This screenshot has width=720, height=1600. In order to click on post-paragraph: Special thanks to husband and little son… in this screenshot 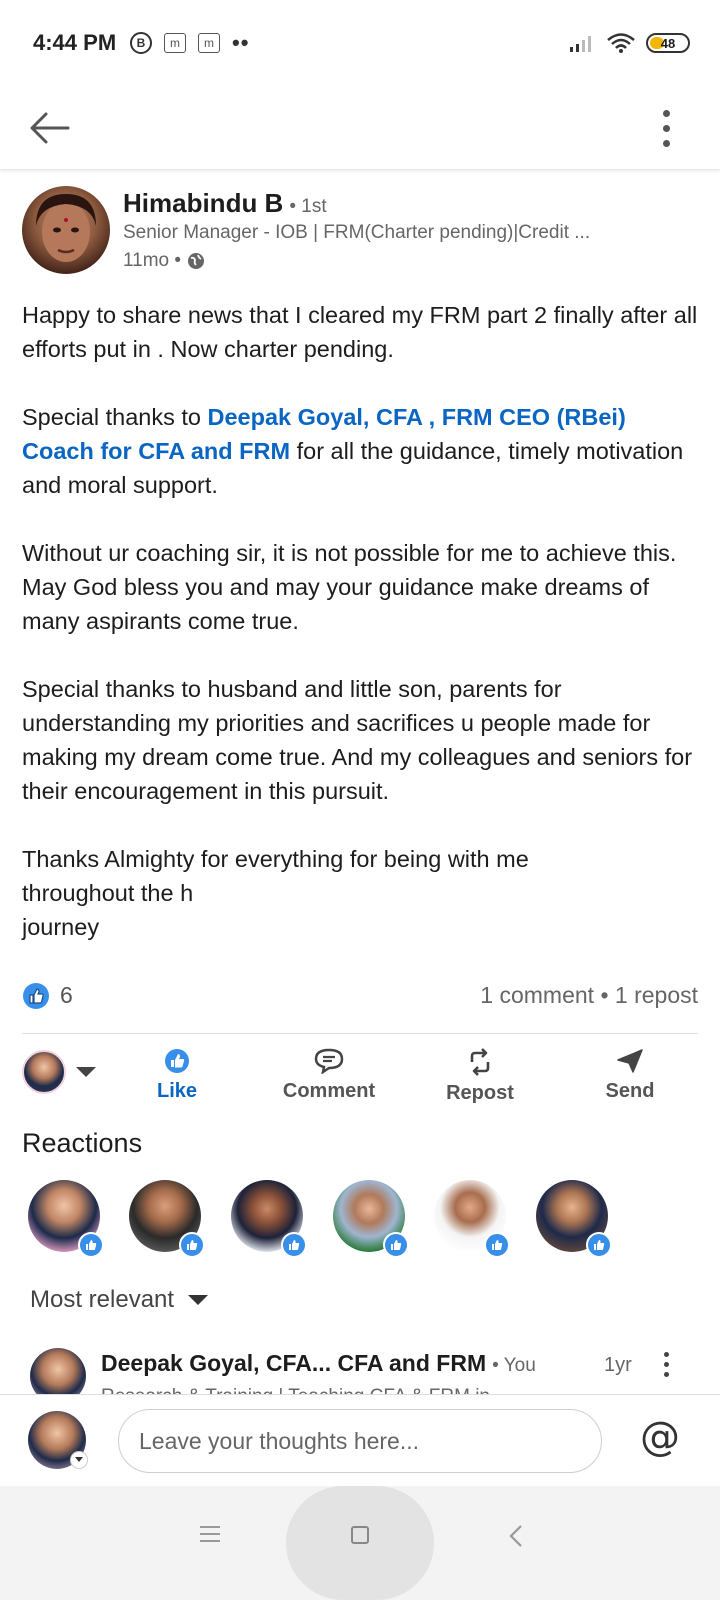, I will do `click(357, 740)`.